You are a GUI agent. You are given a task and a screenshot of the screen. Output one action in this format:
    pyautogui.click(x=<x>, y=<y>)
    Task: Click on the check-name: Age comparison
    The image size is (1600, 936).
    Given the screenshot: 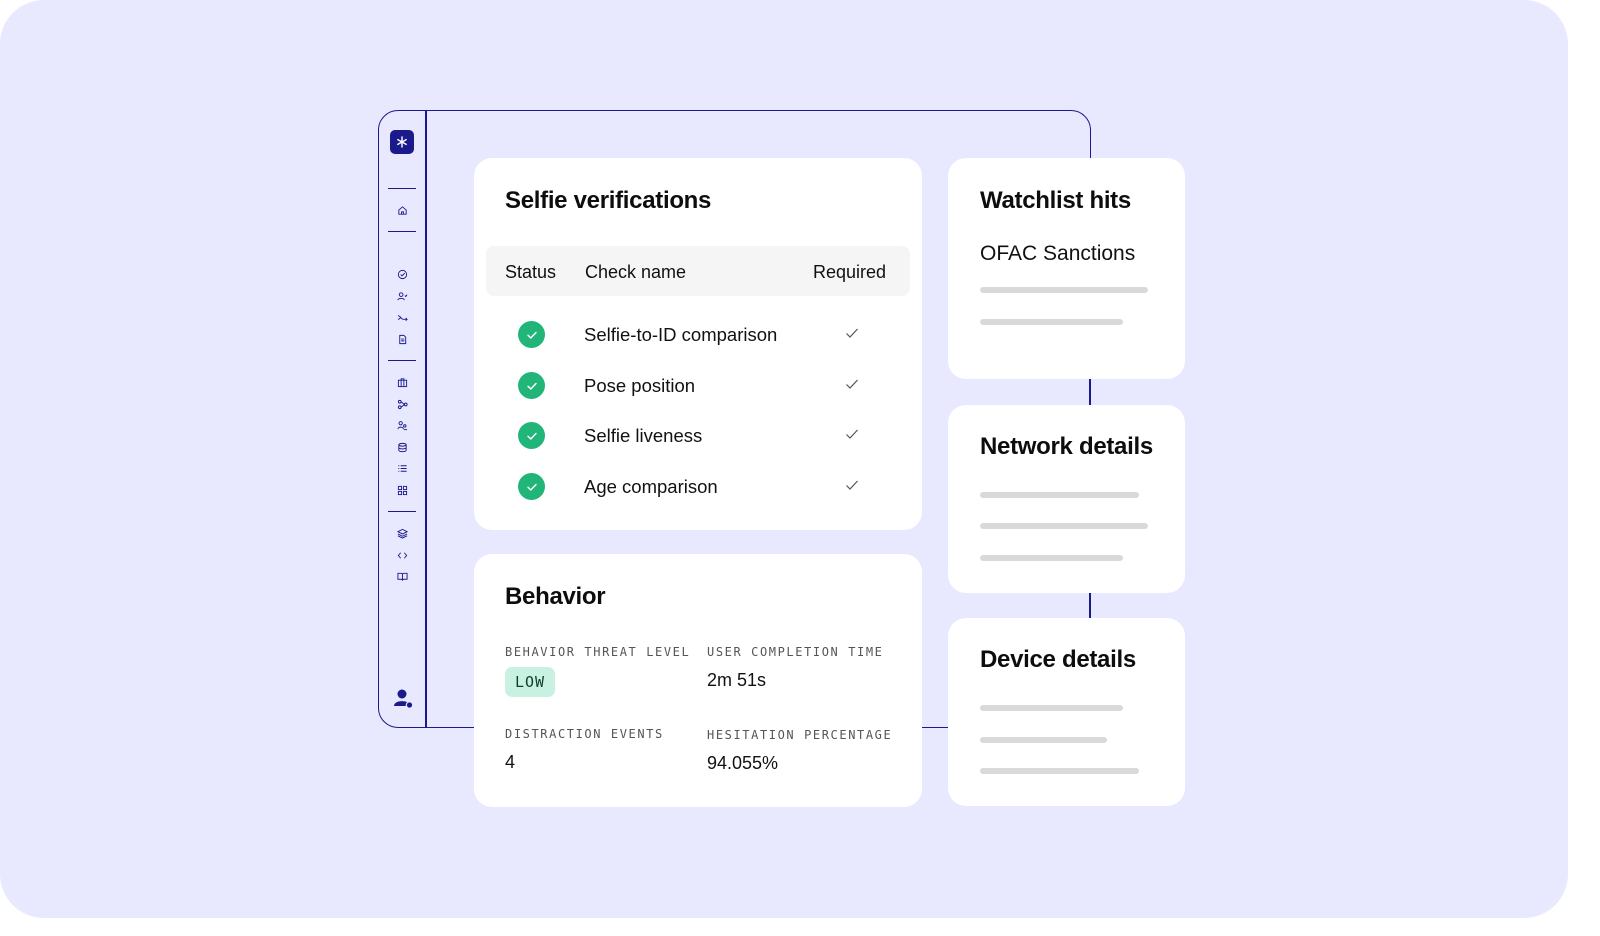 What is the action you would take?
    pyautogui.click(x=651, y=486)
    